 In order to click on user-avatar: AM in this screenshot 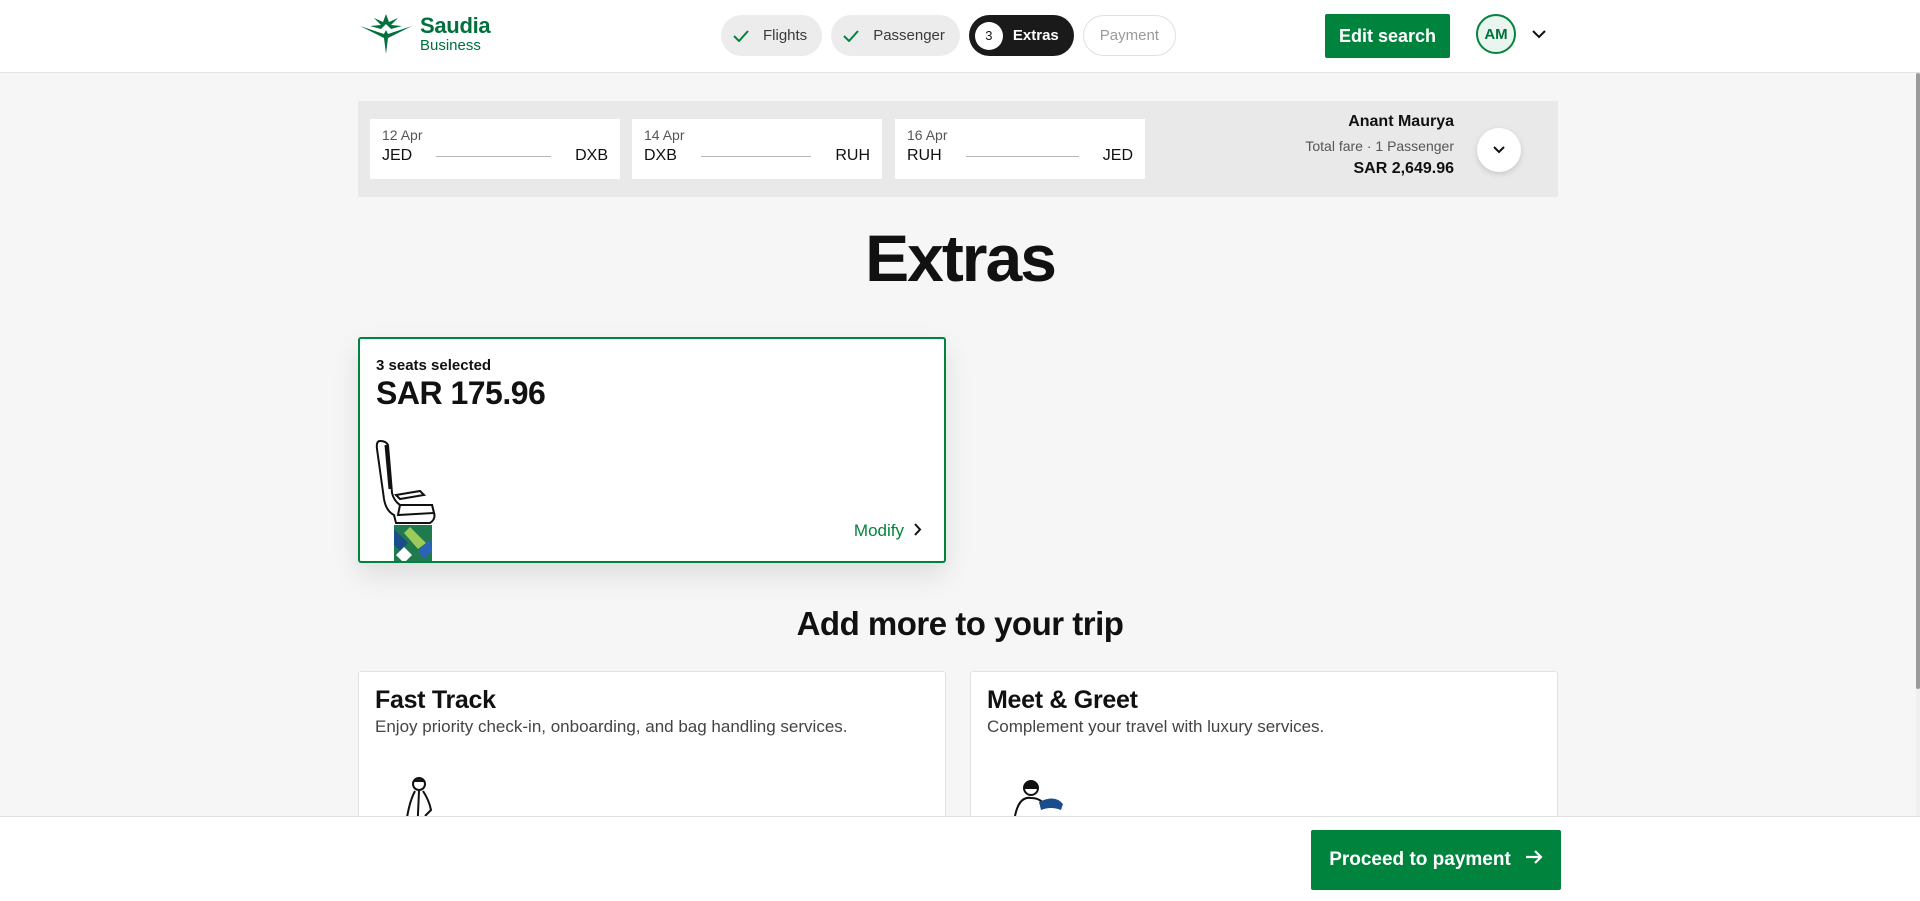, I will do `click(1496, 34)`.